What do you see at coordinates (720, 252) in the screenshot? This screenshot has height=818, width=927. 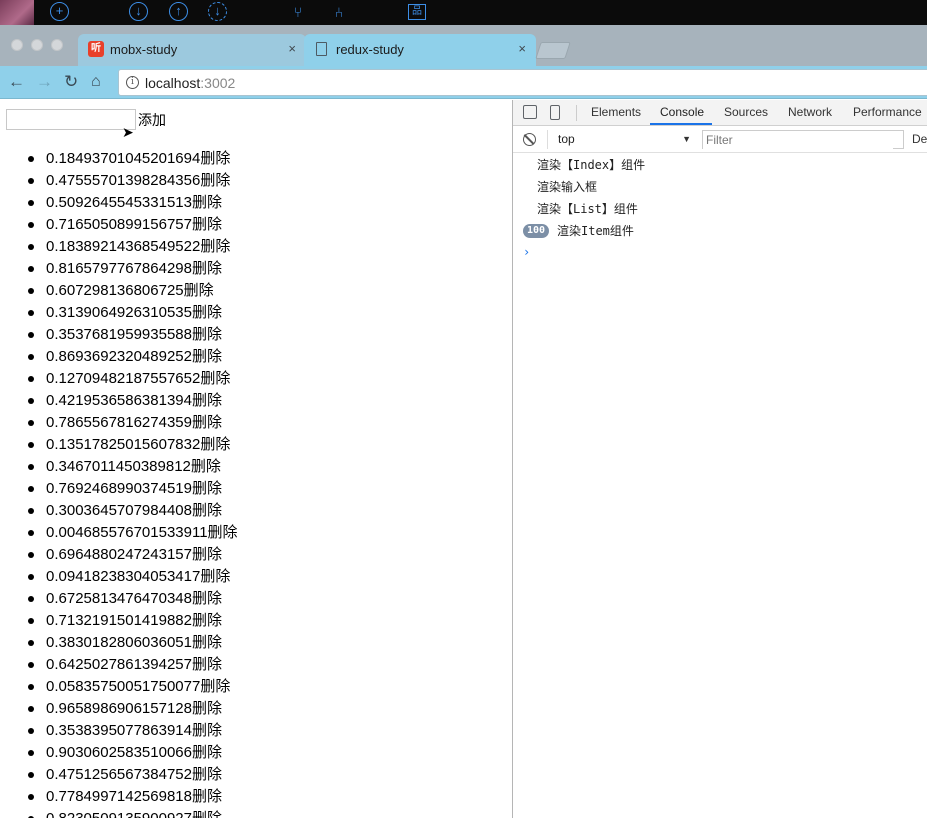 I see `console-prompt: ›` at bounding box center [720, 252].